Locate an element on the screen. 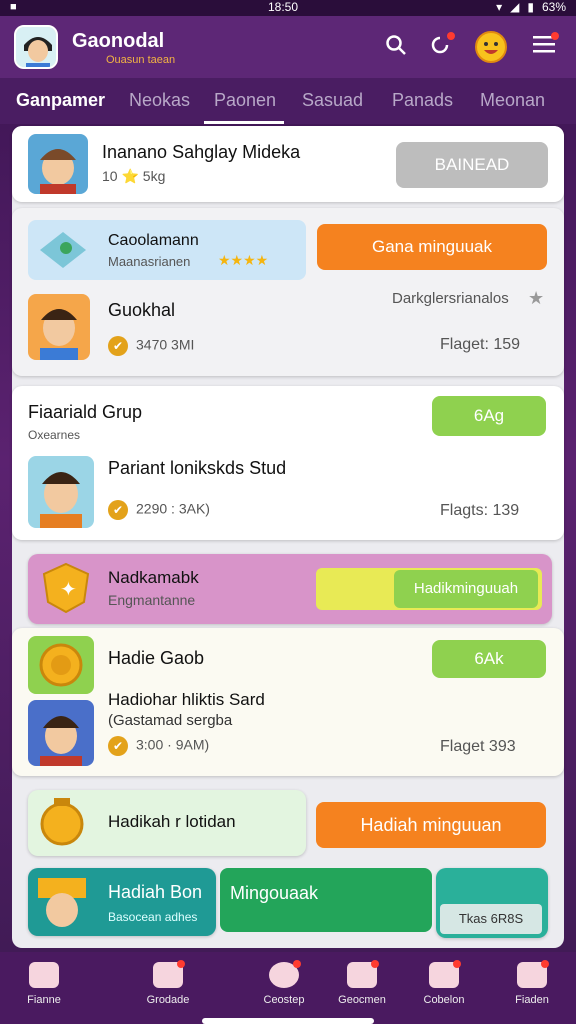 The height and width of the screenshot is (1024, 576). menu-icon is located at coordinates (545, 46).